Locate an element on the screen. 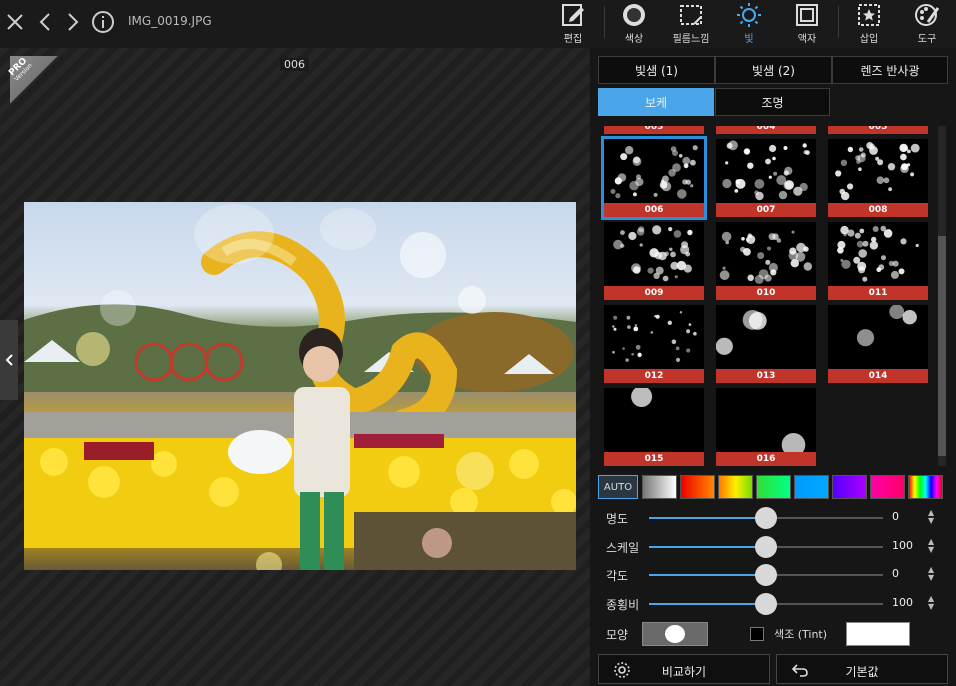 This screenshot has height=686, width=956. bokeh-thumb-012: 012 is located at coordinates (654, 344).